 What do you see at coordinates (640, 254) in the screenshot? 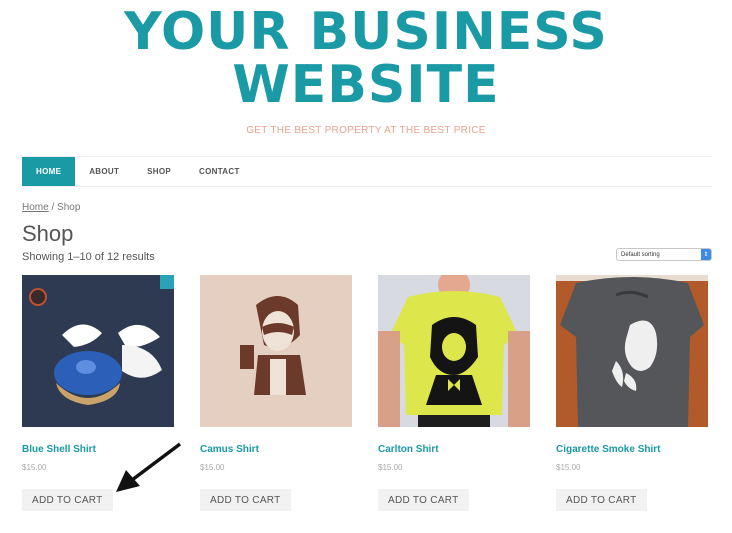
I see `sorting-selected-value: Default sorting` at bounding box center [640, 254].